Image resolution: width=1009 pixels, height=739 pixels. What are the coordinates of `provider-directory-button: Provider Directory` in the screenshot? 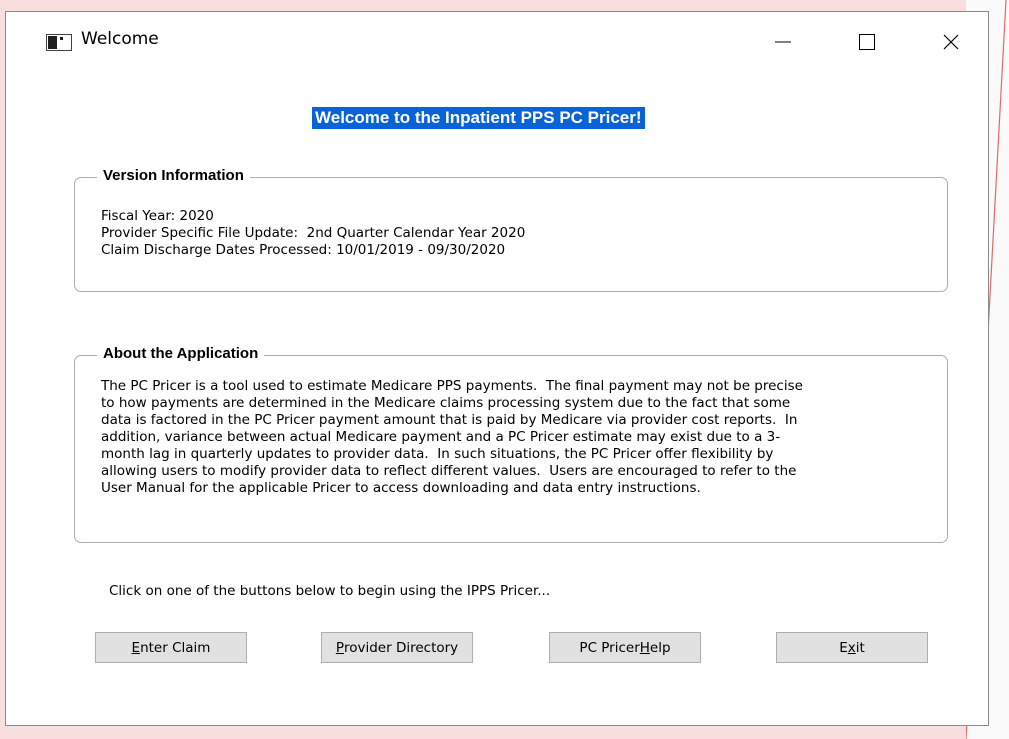 It's located at (397, 647).